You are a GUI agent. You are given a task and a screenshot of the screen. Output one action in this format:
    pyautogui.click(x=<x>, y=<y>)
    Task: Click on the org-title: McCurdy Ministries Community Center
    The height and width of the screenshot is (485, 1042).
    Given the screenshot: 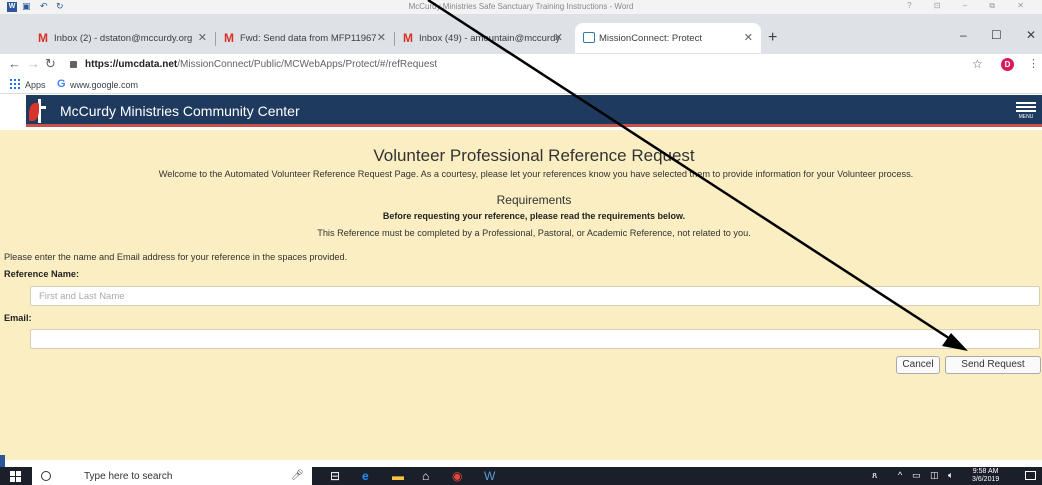 What is the action you would take?
    pyautogui.click(x=180, y=111)
    